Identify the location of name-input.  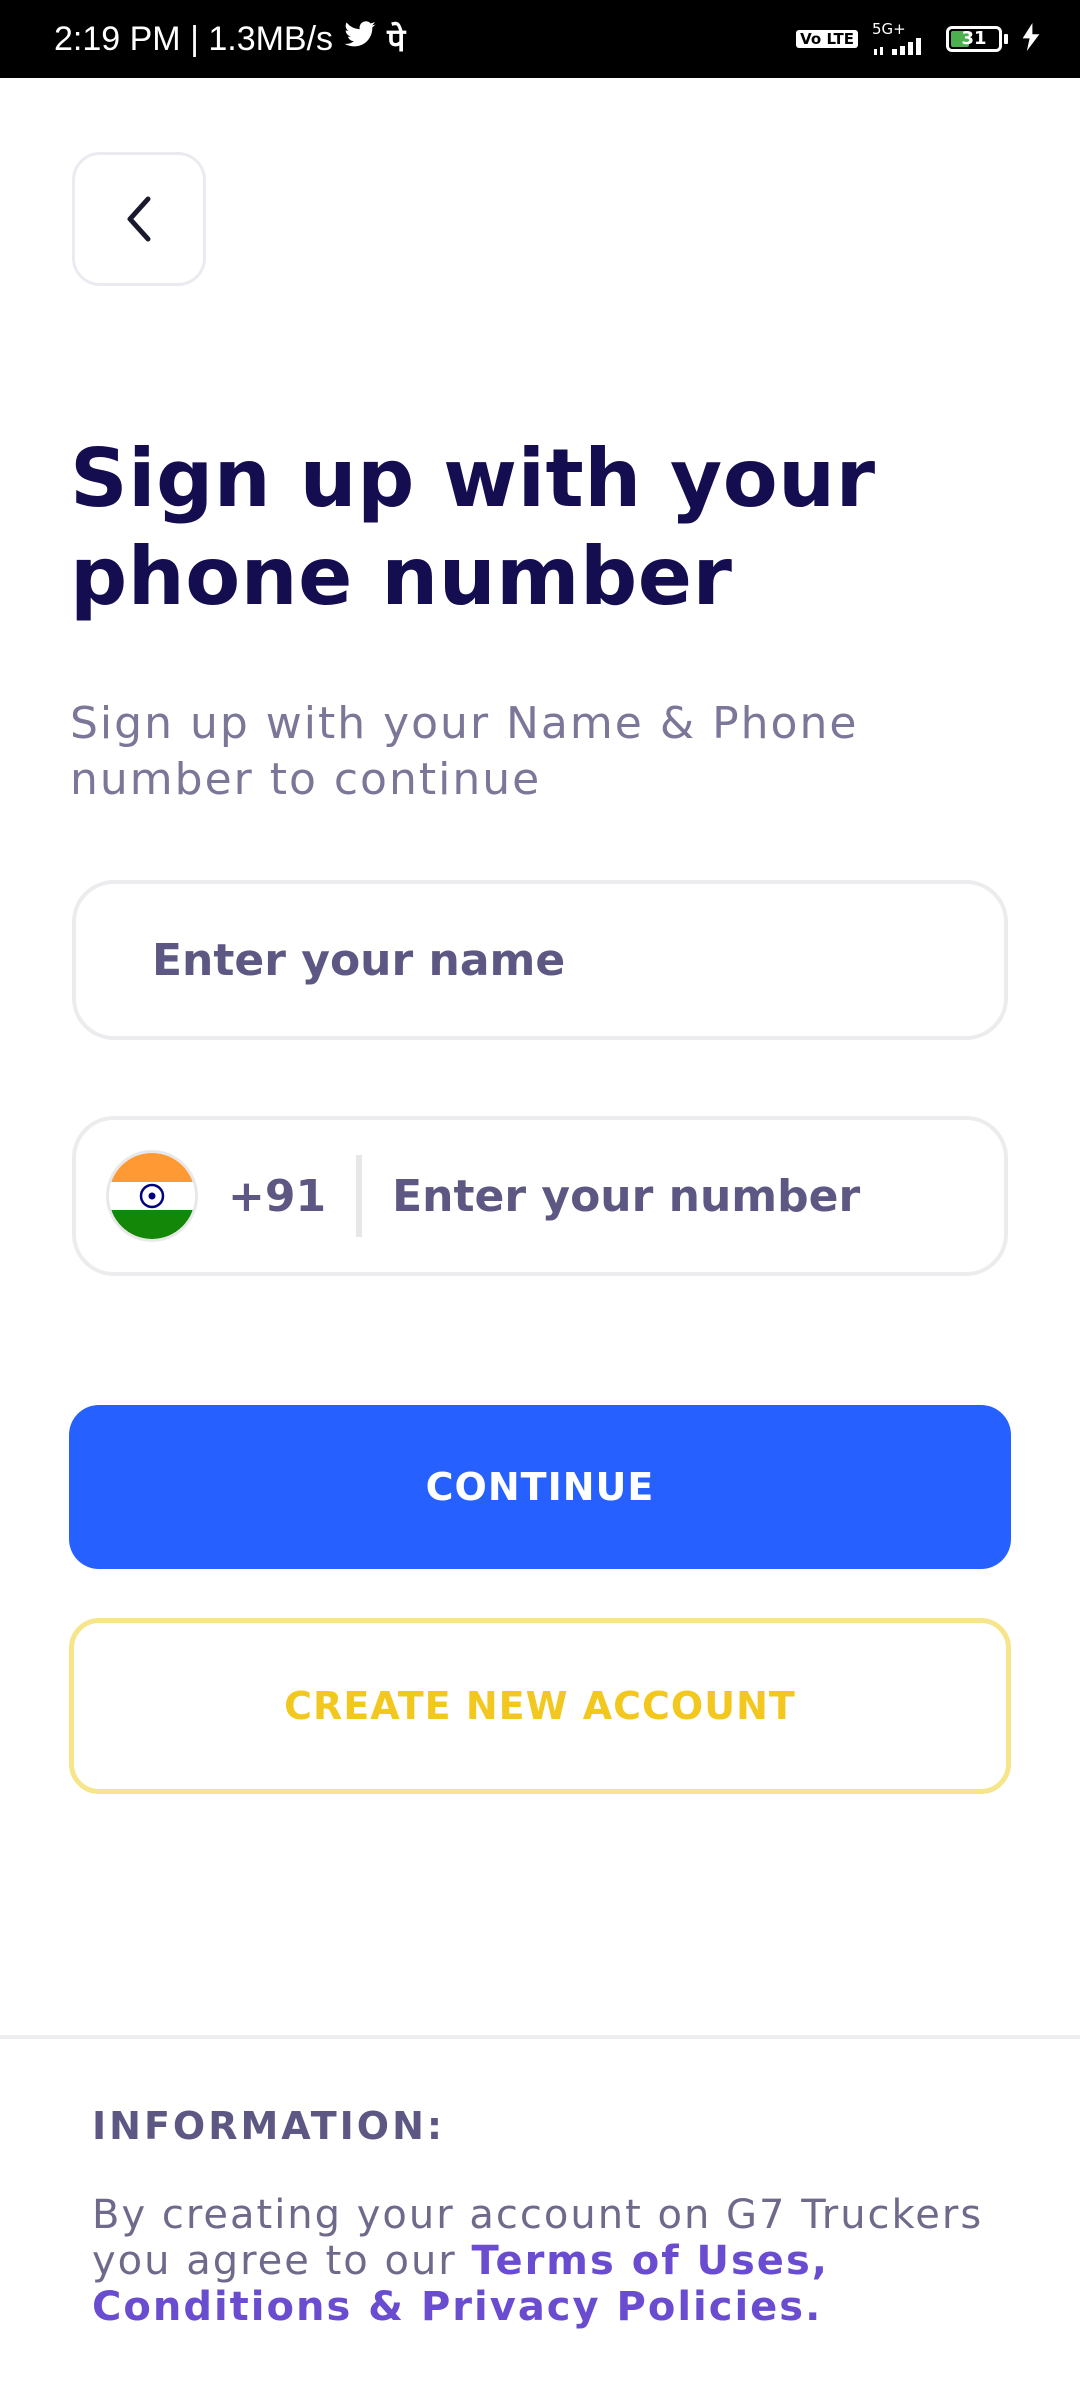
(577, 960).